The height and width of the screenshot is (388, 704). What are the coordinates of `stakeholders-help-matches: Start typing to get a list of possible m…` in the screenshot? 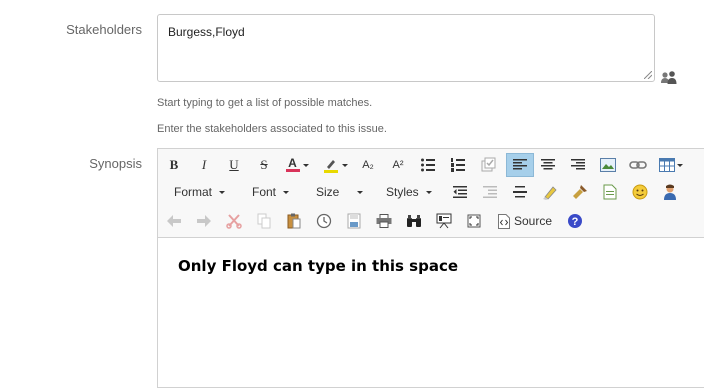 It's located at (265, 103).